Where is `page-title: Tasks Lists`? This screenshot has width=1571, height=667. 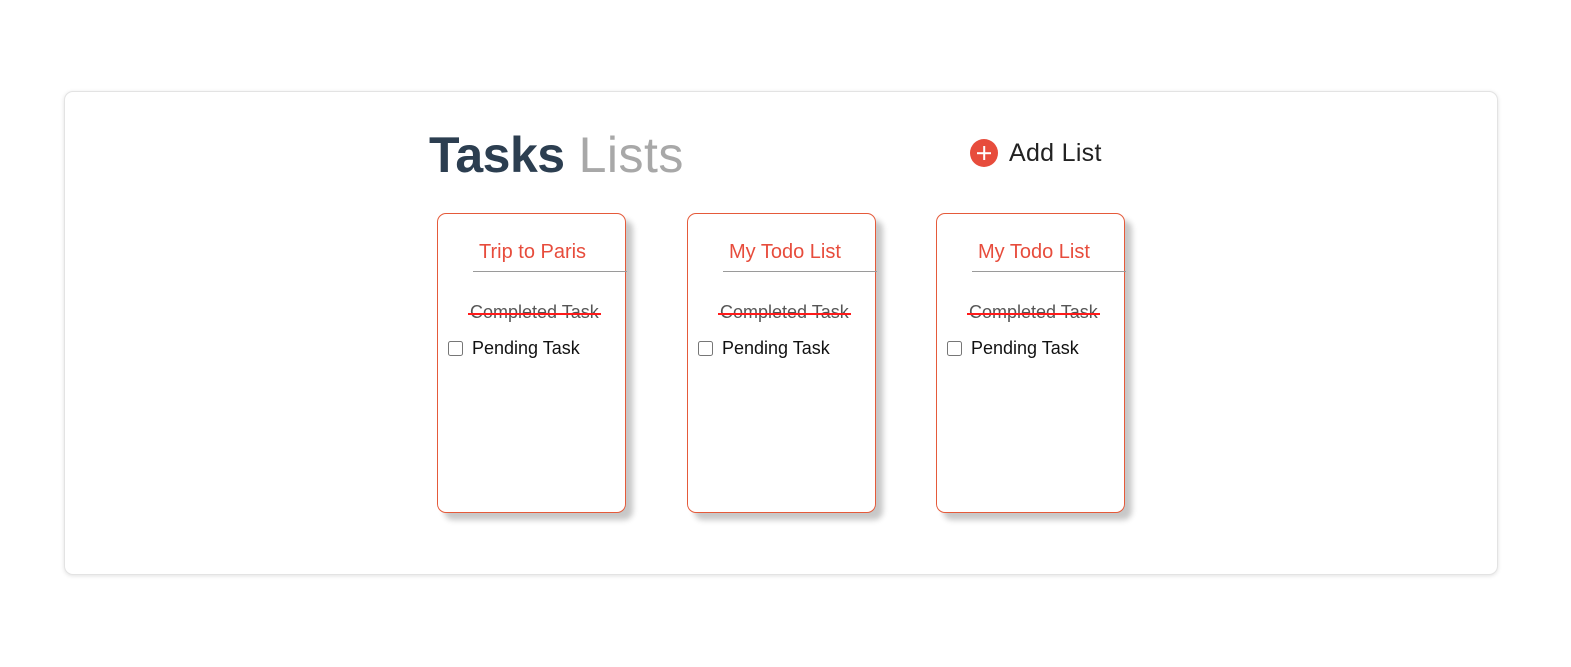 page-title: Tasks Lists is located at coordinates (556, 155).